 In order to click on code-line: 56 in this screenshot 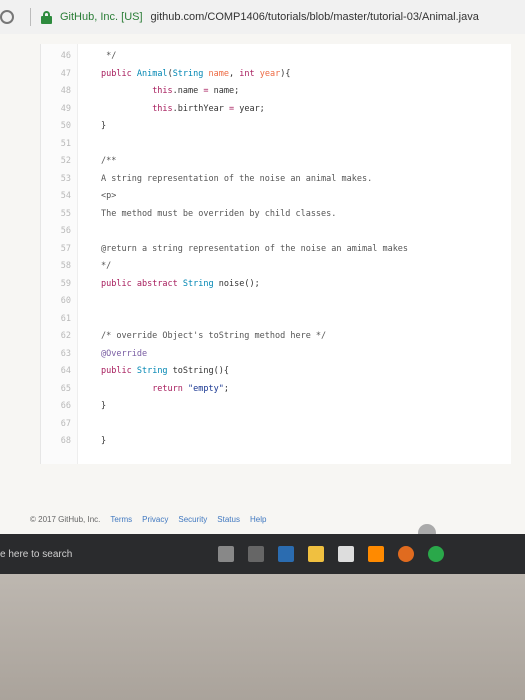, I will do `click(276, 231)`.